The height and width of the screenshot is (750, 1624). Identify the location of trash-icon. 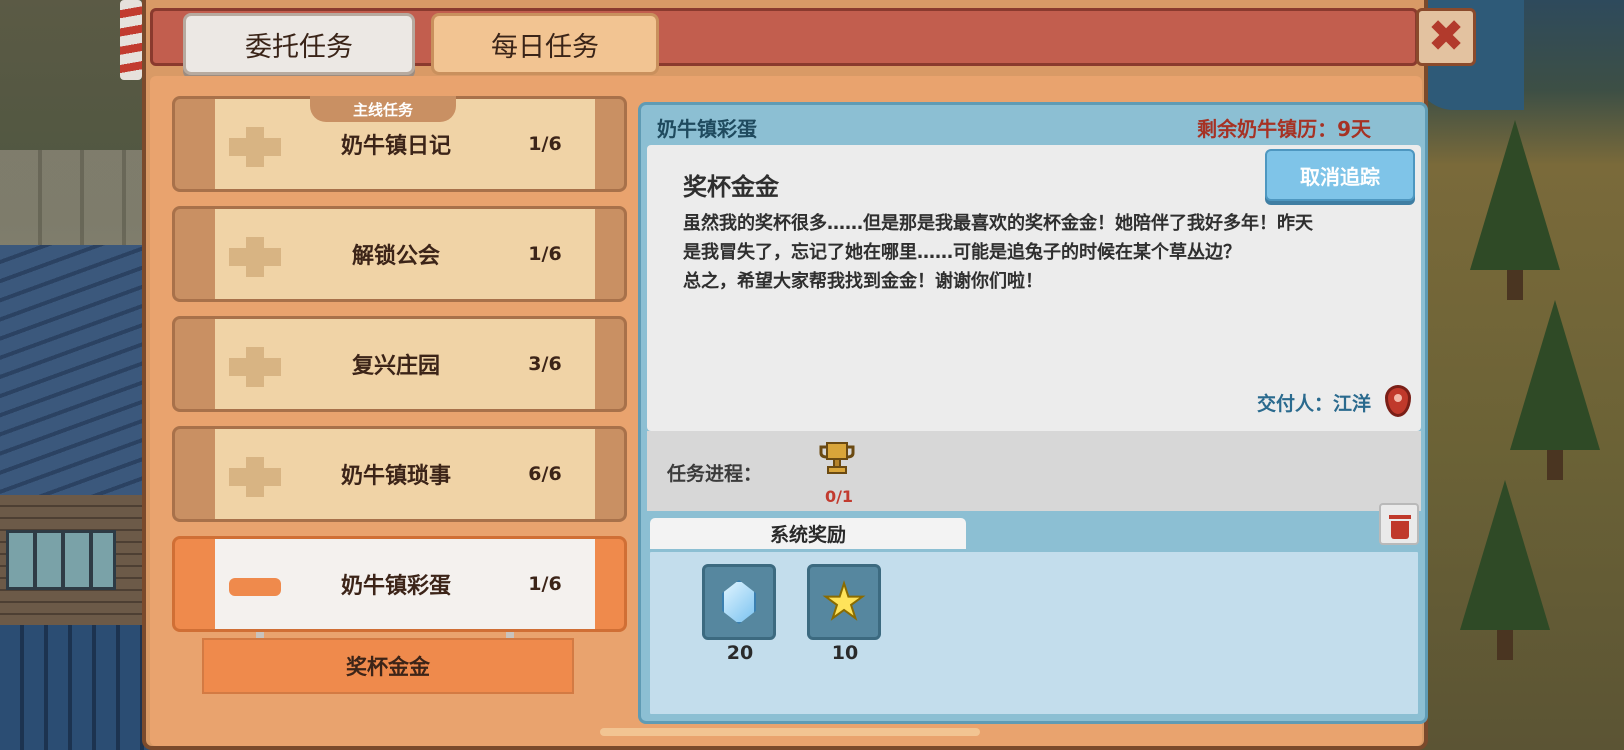
(1400, 517).